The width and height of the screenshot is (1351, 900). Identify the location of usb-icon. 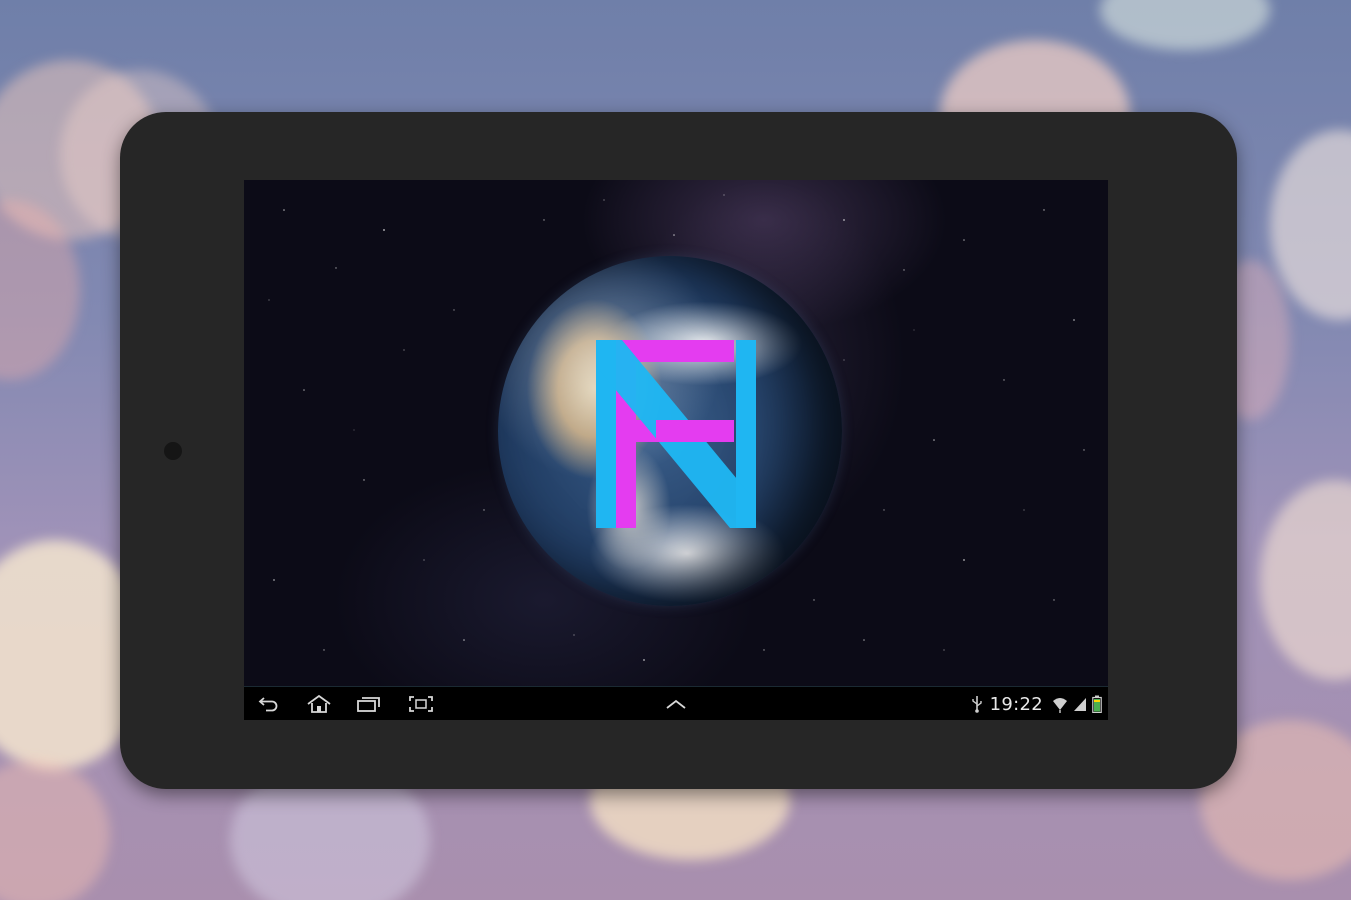
(976, 704).